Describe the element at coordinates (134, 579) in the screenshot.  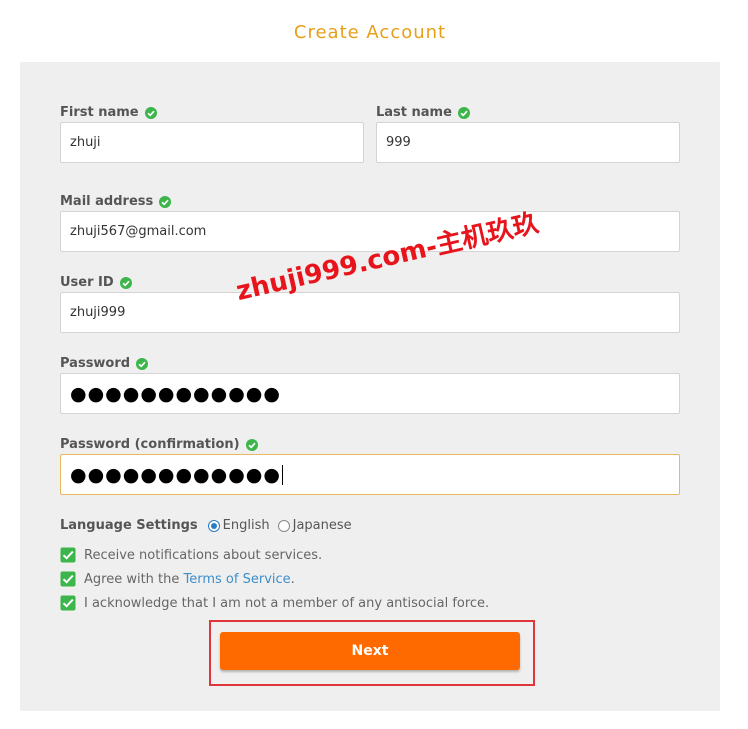
I see `terms-label-prefix: Agree with the` at that location.